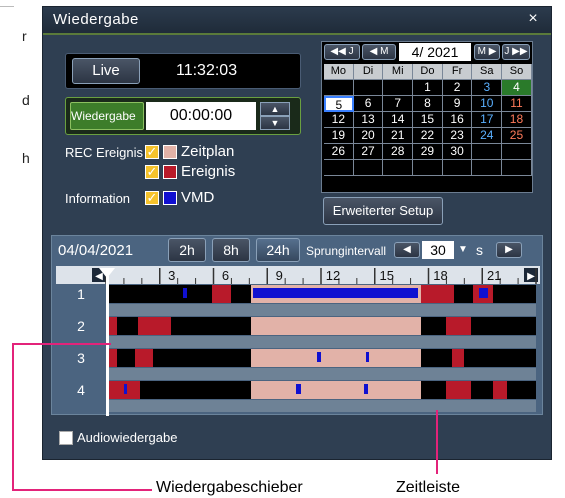 This screenshot has width=565, height=498. Describe the element at coordinates (407, 250) in the screenshot. I see `jump-back-button: ◀` at that location.